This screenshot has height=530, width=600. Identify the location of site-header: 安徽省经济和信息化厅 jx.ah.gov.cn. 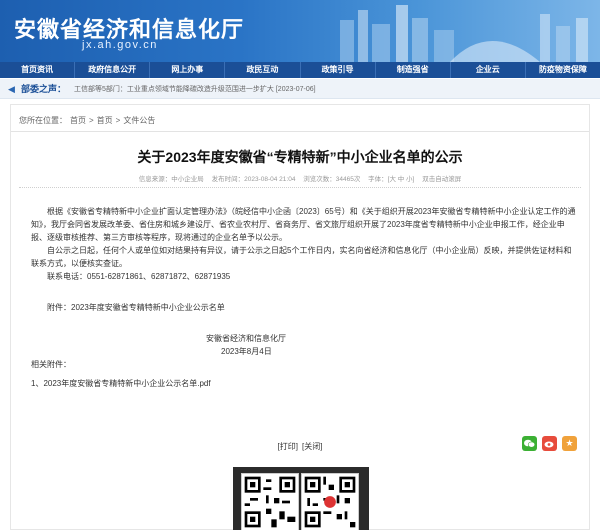
(300, 31).